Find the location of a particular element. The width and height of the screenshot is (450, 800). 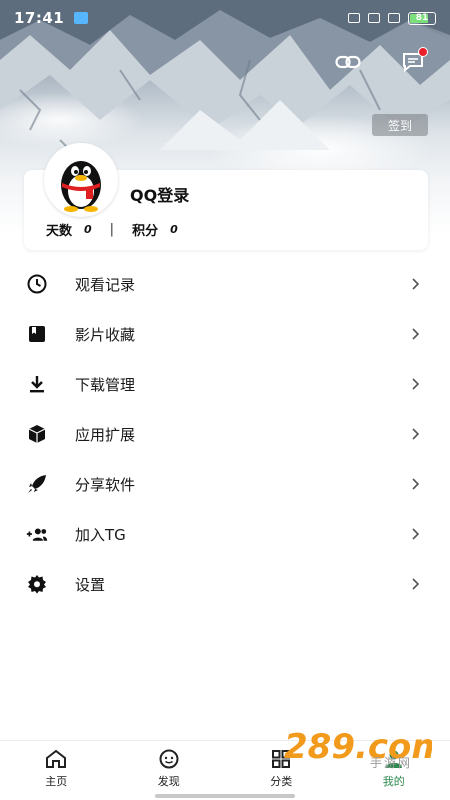

points-label: 积分 is located at coordinates (145, 231).